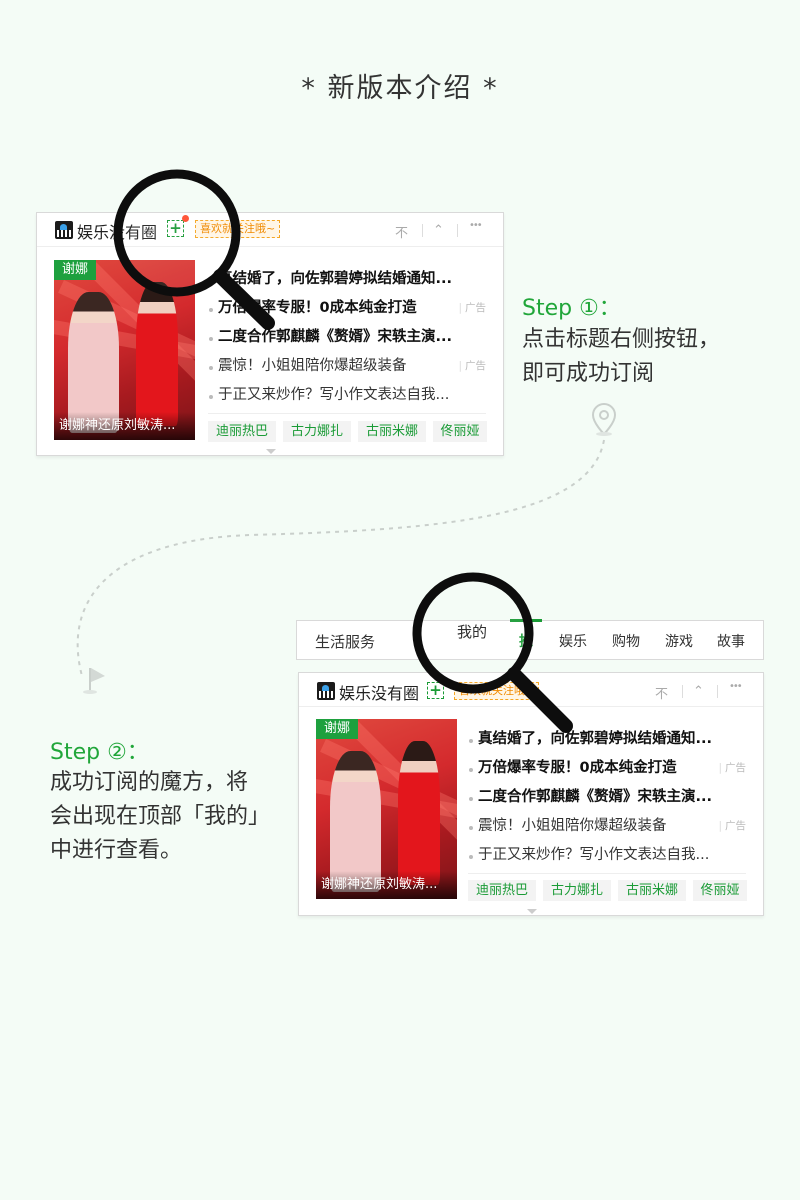 The image size is (800, 1200). Describe the element at coordinates (626, 641) in the screenshot. I see `tab-shopping: 购物` at that location.